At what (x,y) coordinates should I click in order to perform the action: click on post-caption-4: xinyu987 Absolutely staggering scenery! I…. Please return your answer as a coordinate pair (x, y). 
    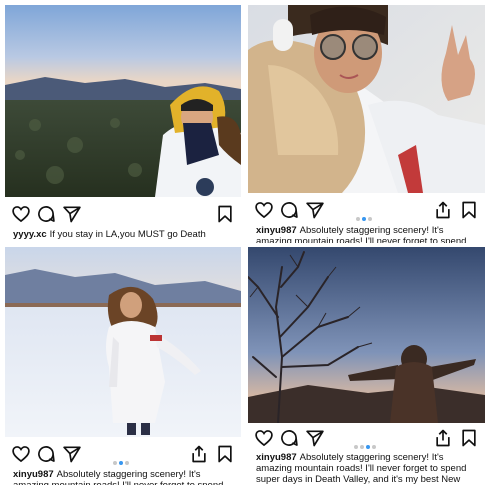
    Looking at the image, I should click on (366, 468).